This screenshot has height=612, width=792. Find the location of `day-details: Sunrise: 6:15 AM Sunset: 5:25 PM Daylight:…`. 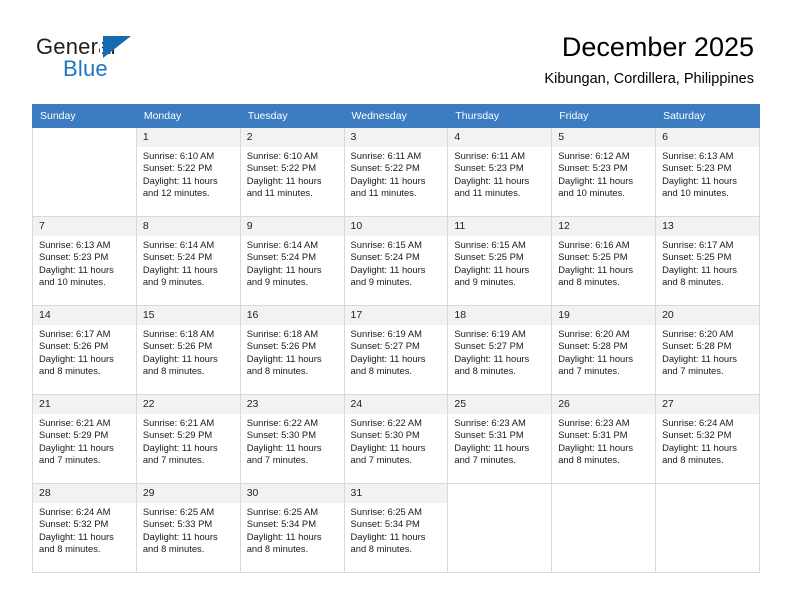

day-details: Sunrise: 6:15 AM Sunset: 5:25 PM Daylight:… is located at coordinates (499, 262).